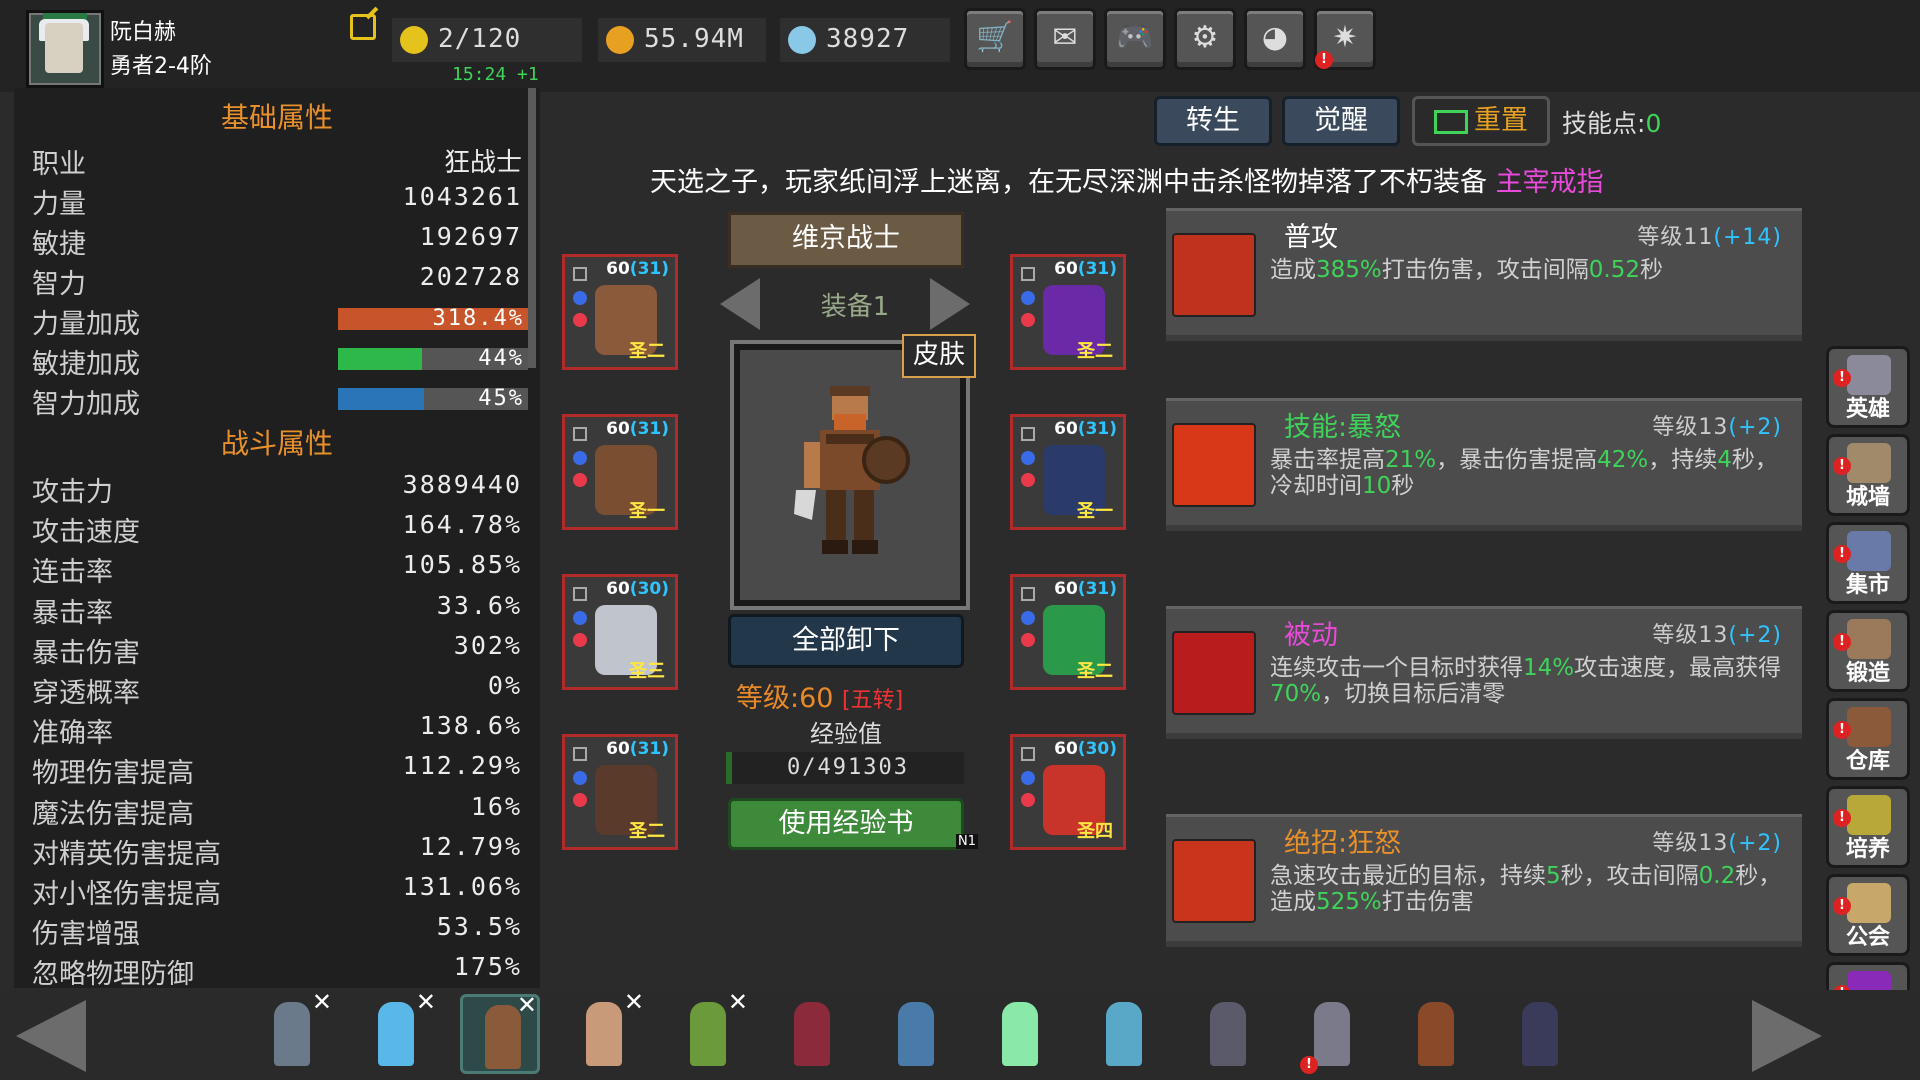  I want to click on rebirth-tab: 转生, so click(1213, 121).